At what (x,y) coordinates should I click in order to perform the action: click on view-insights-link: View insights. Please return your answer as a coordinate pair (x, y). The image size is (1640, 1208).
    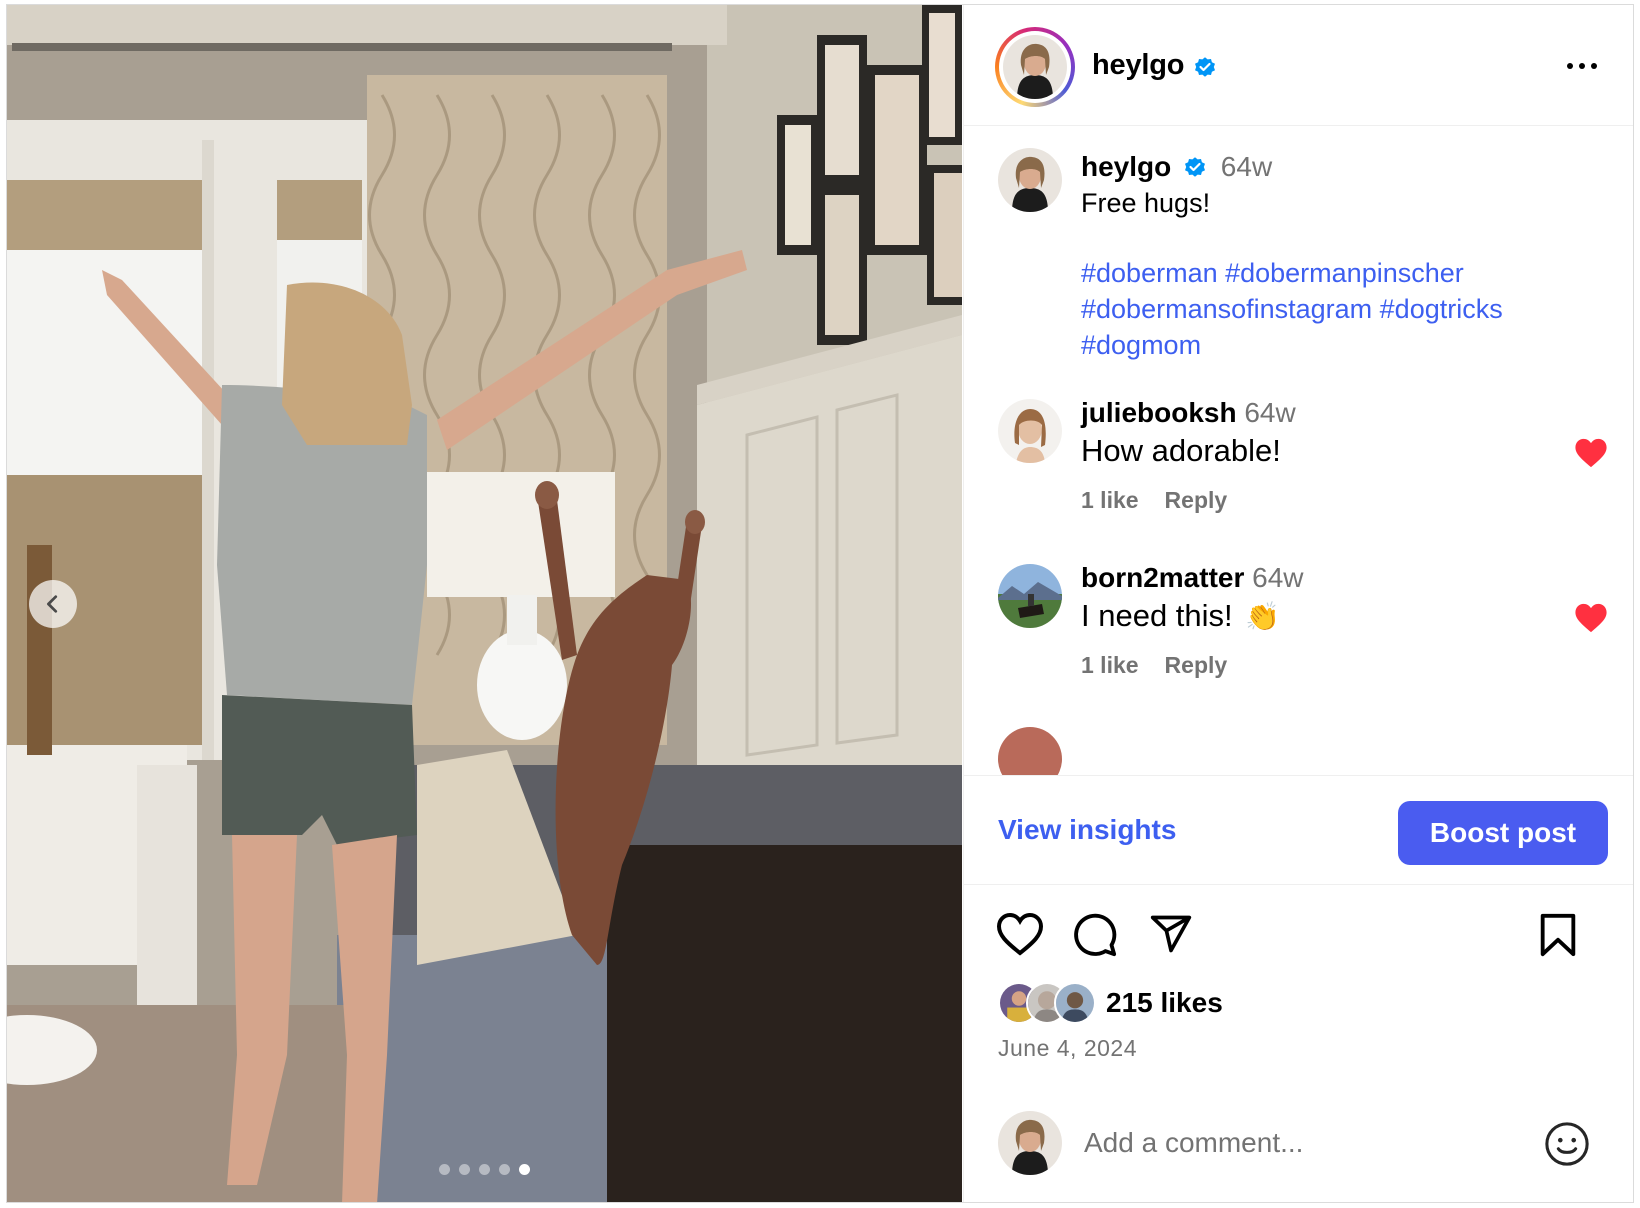
    Looking at the image, I should click on (1087, 830).